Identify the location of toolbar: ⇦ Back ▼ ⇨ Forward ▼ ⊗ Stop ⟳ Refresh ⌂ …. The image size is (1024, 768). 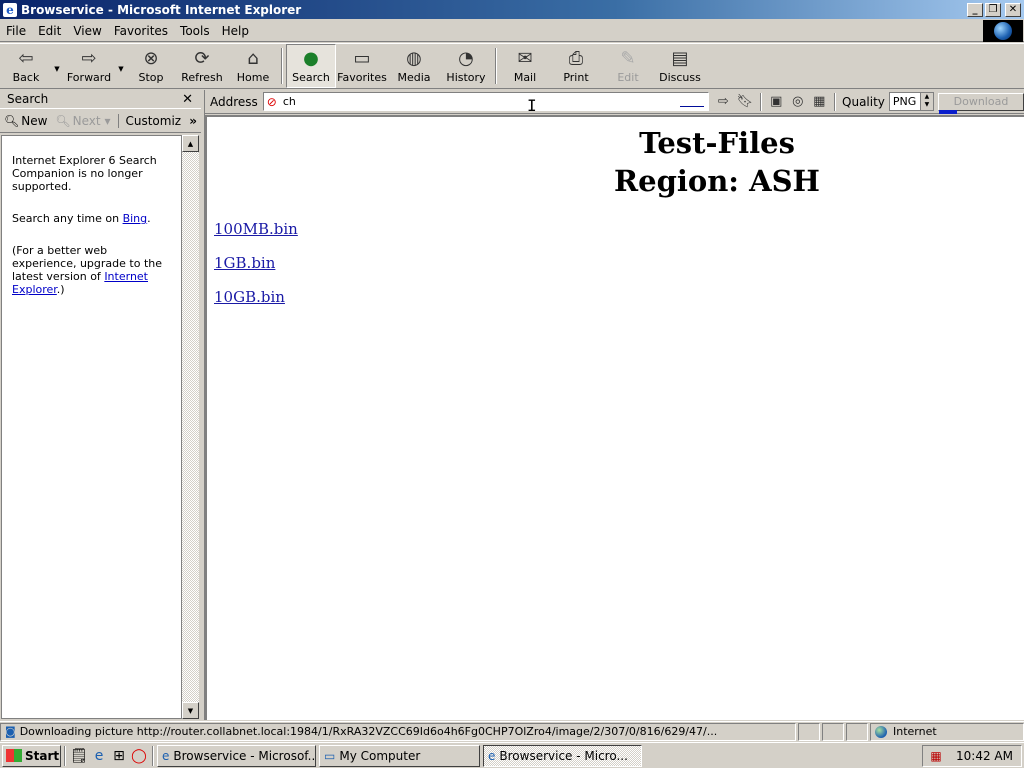
(512, 66).